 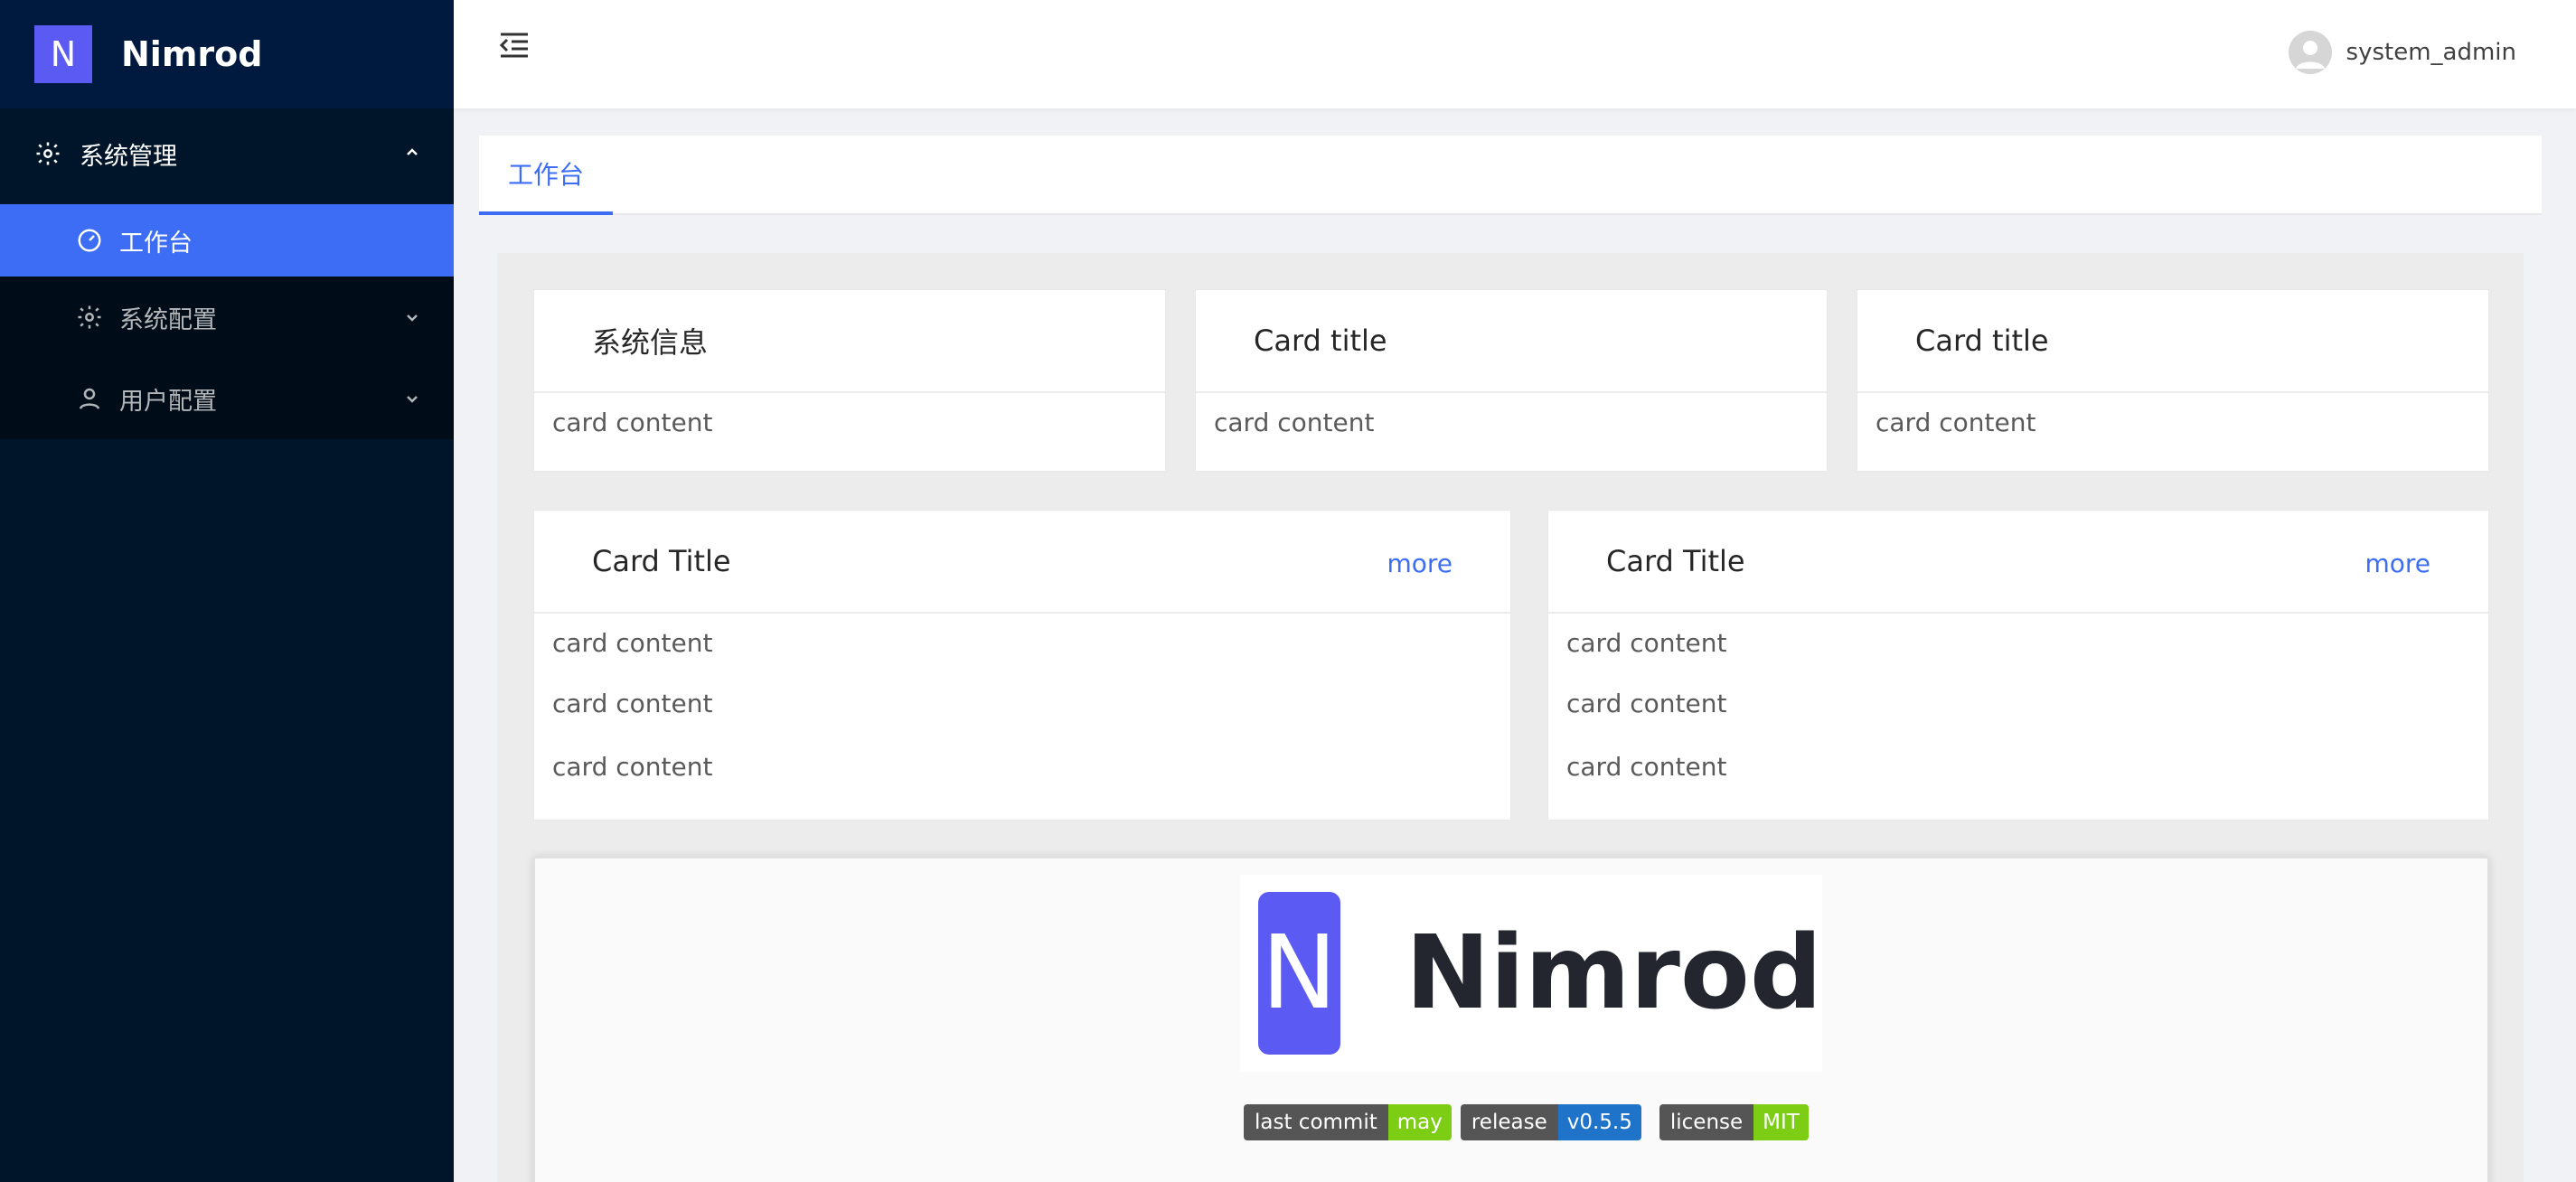 I want to click on logo-mark: N, so click(x=63, y=54).